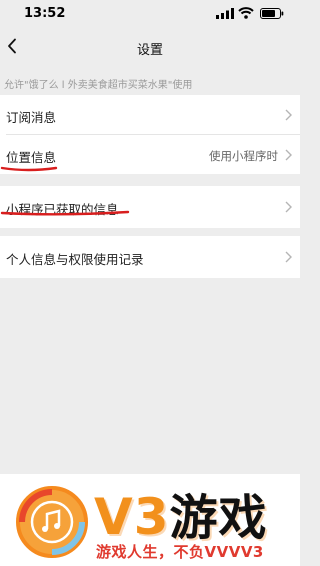 This screenshot has height=566, width=320. I want to click on wifi-icon, so click(246, 13).